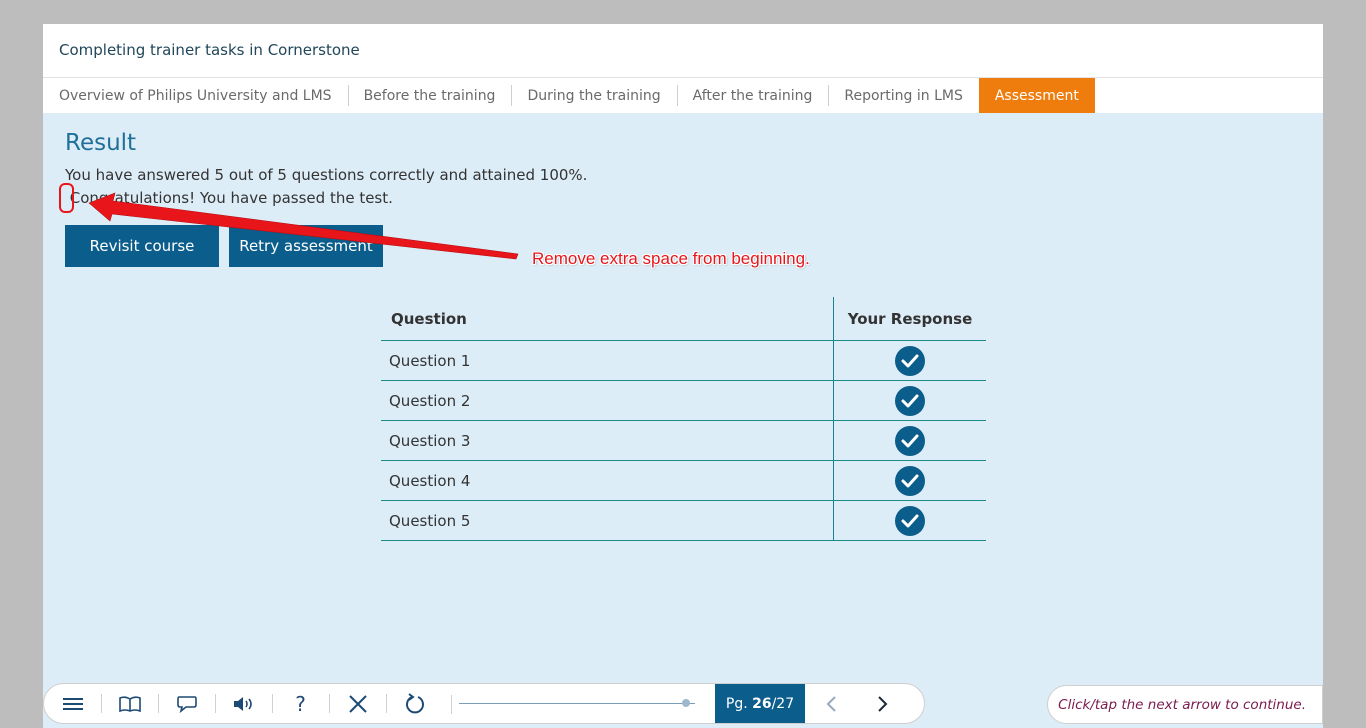 This screenshot has width=1366, height=728. I want to click on chevron-right-icon, so click(883, 703).